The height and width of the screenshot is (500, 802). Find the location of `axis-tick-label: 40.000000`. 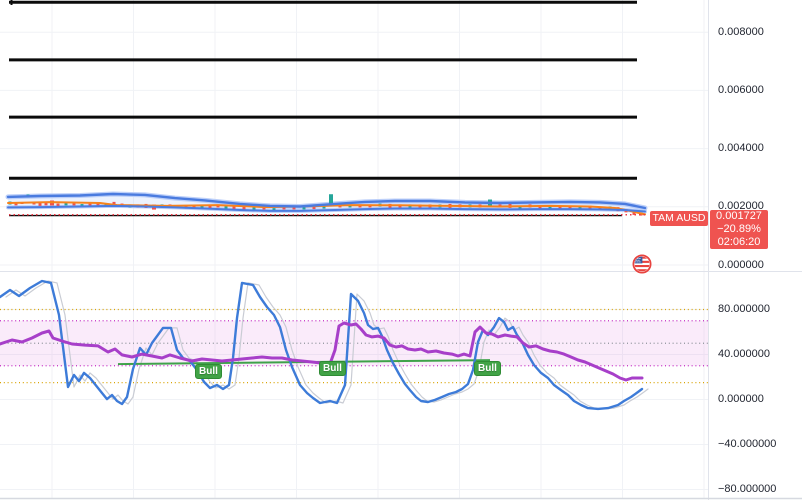

axis-tick-label: 40.000000 is located at coordinates (744, 354).